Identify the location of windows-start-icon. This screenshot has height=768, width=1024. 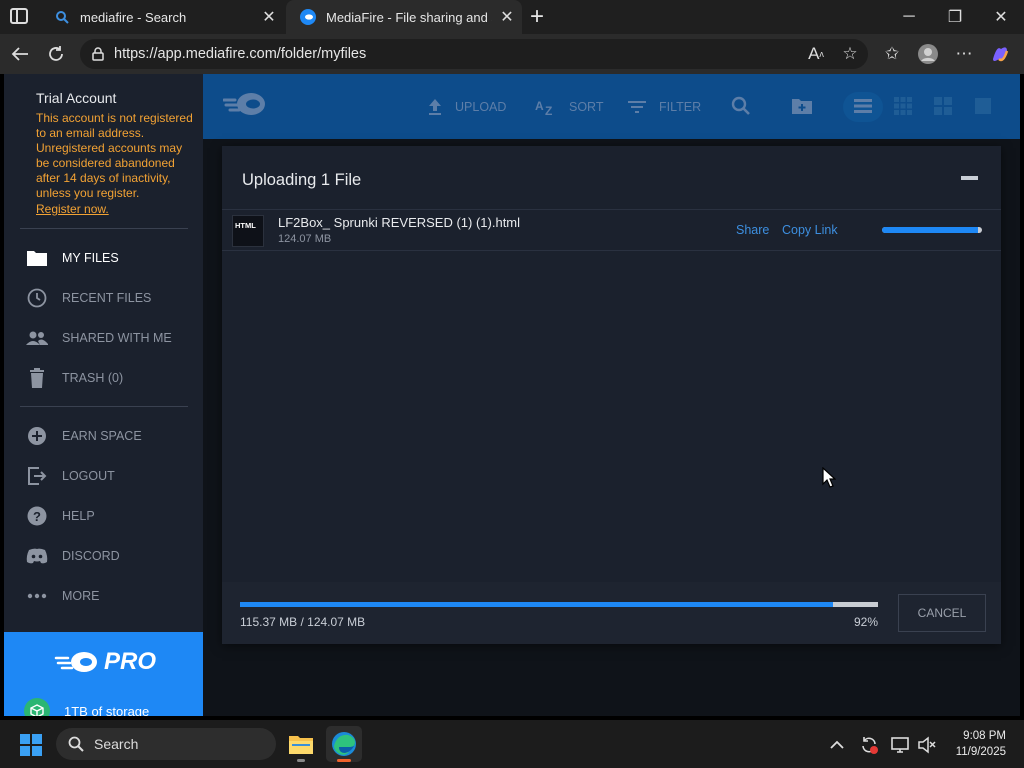
(31, 745).